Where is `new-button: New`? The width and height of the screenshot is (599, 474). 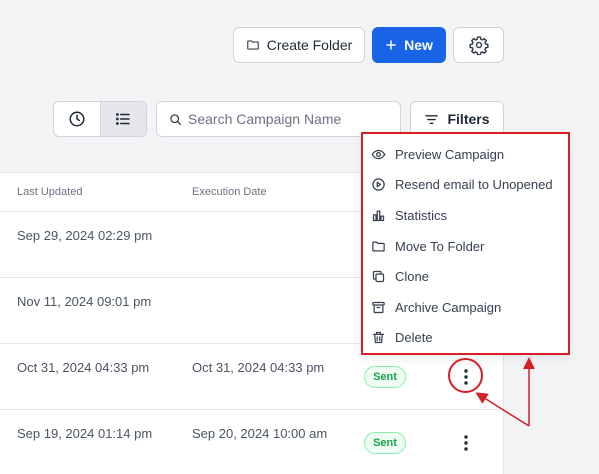 new-button: New is located at coordinates (409, 45).